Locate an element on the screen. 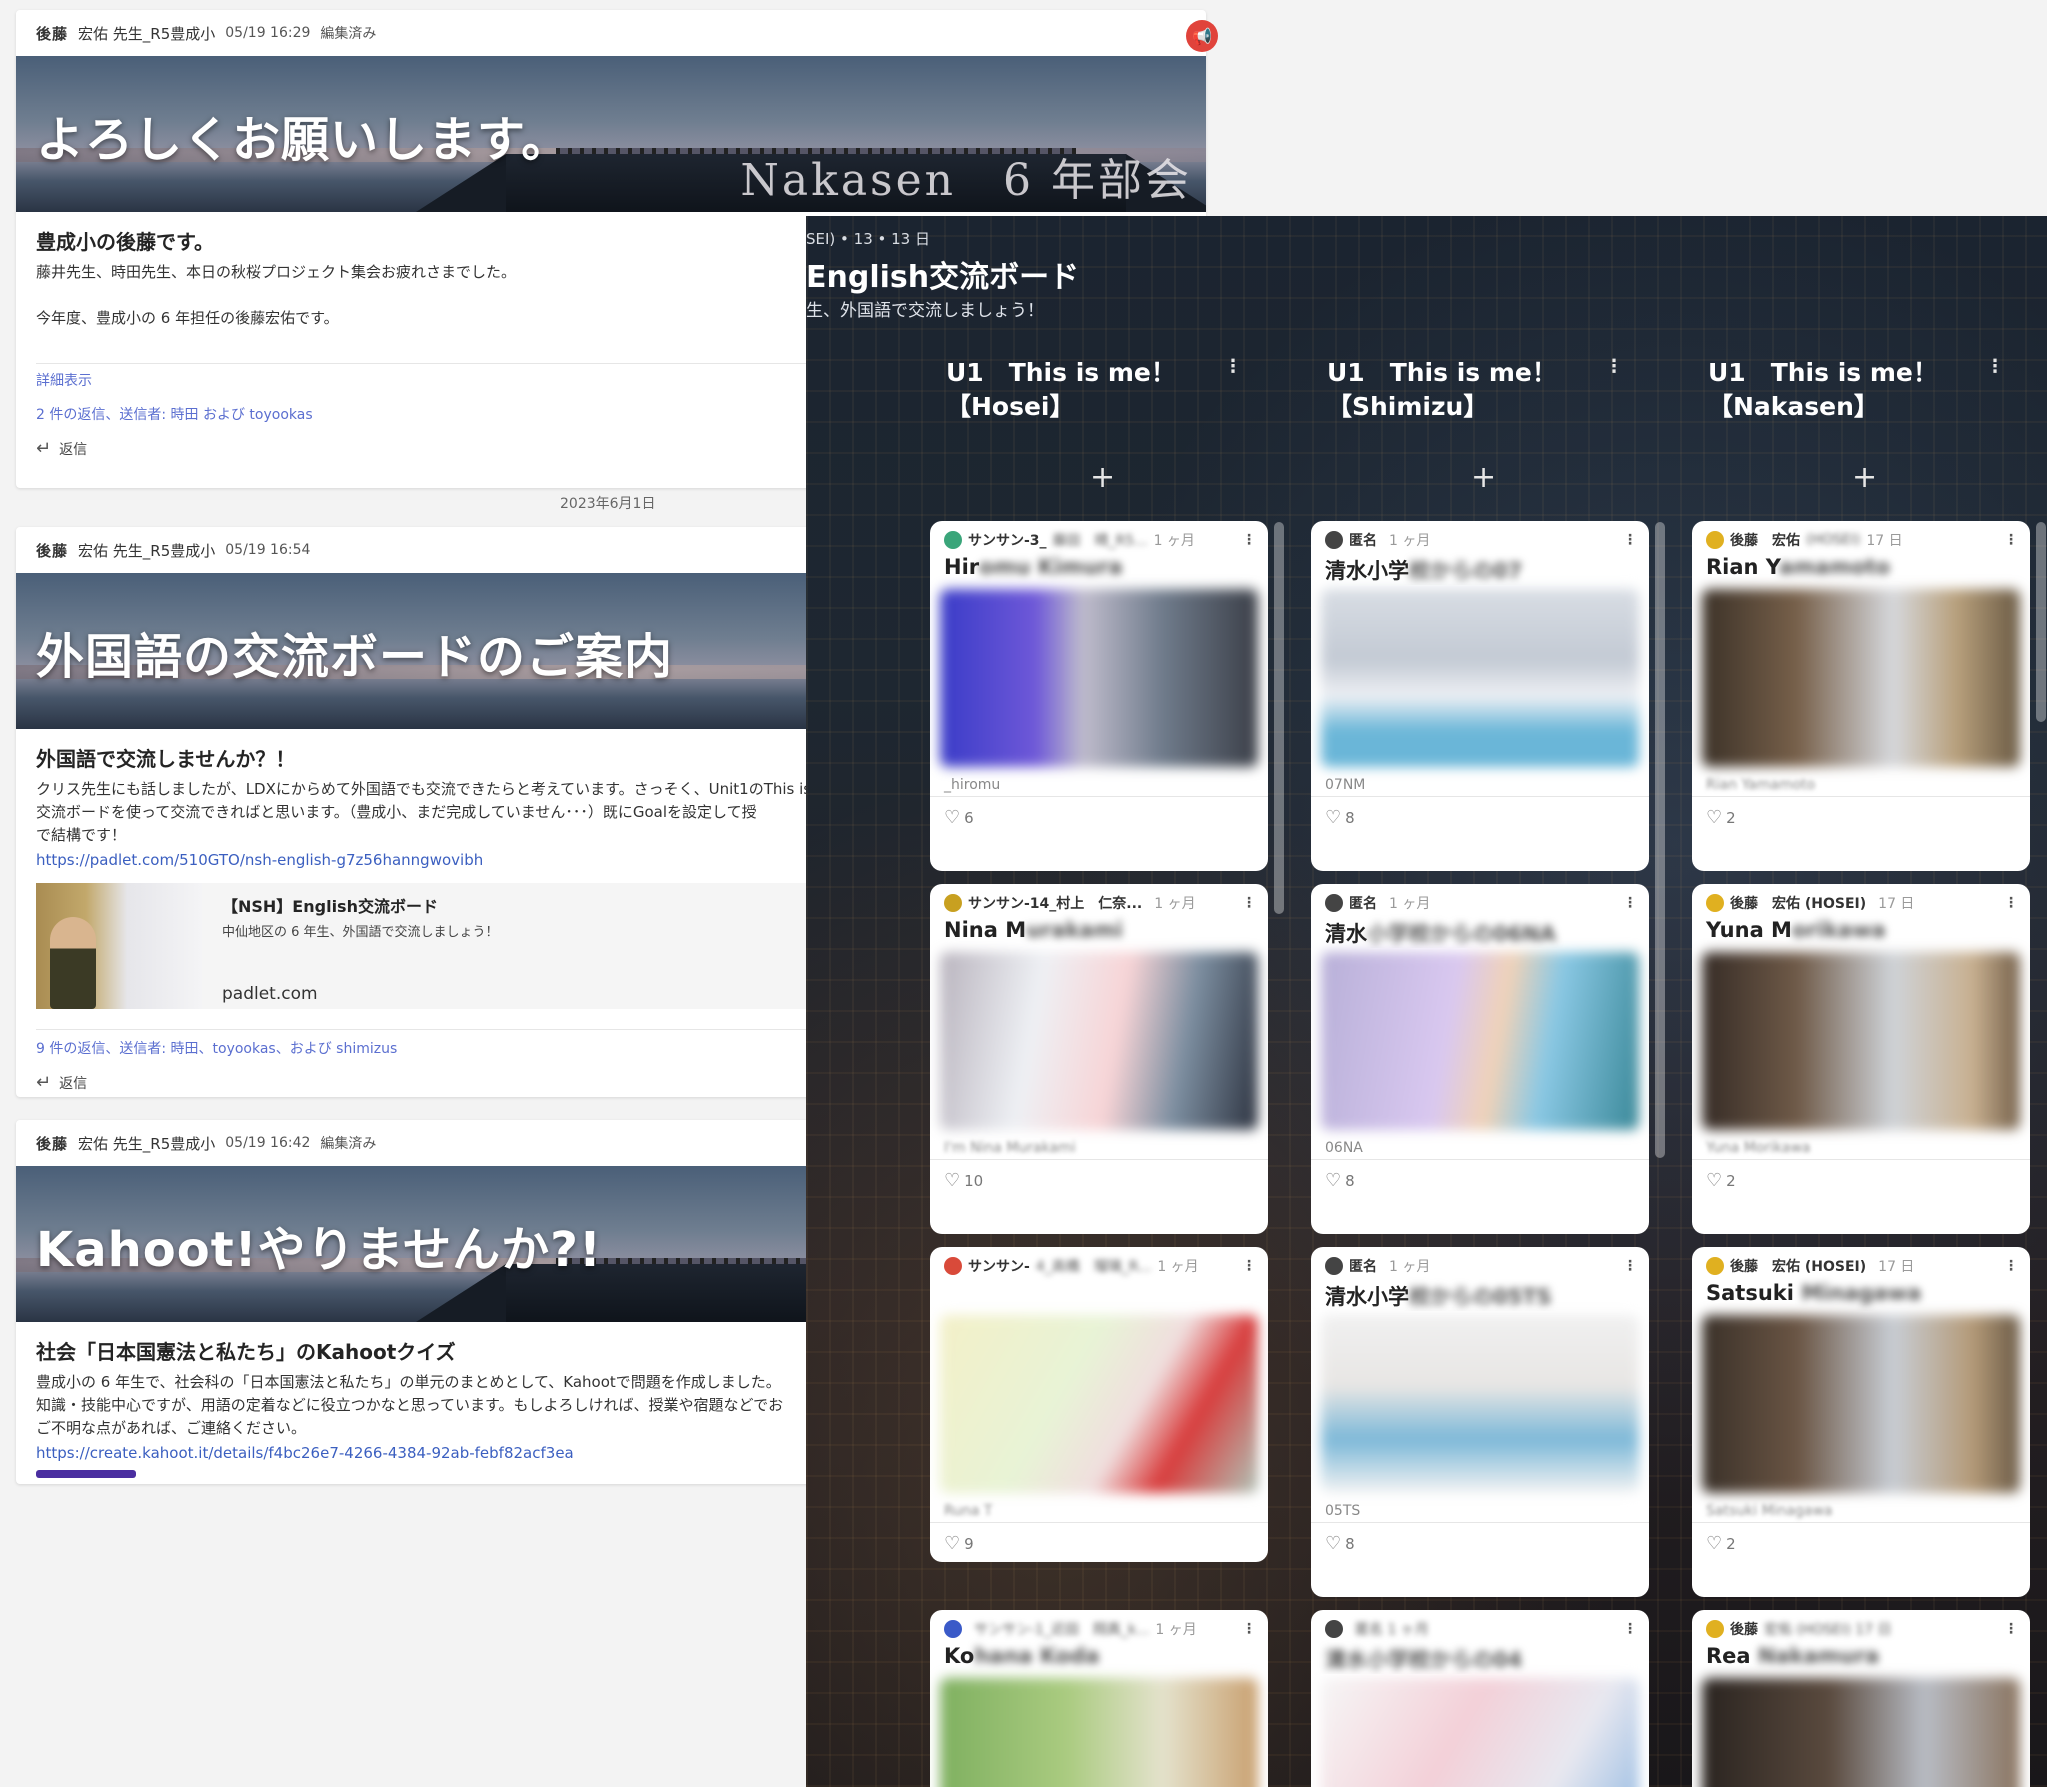  card-caption-text: 06NA is located at coordinates (1344, 1148).